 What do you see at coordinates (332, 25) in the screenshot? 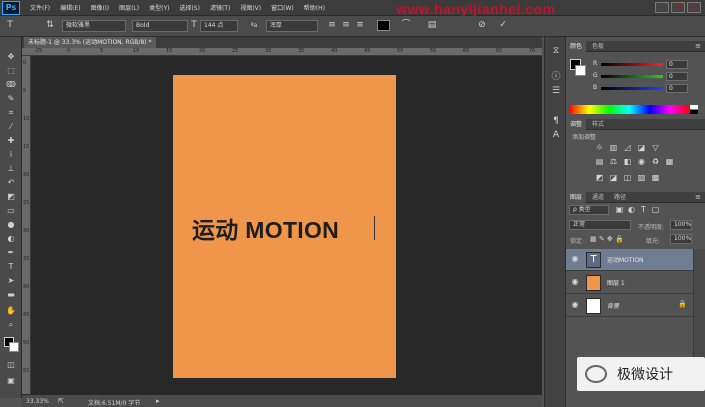
I see `align-left-icon: ≡` at bounding box center [332, 25].